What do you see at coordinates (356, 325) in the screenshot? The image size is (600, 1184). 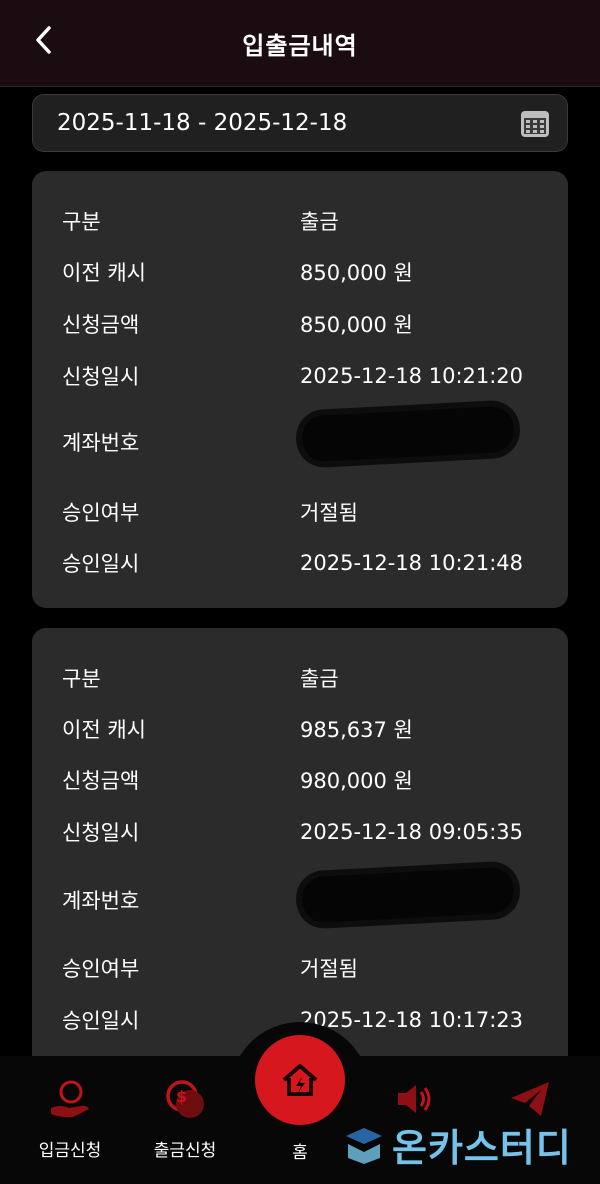 I see `amount-value: 850,000 원` at bounding box center [356, 325].